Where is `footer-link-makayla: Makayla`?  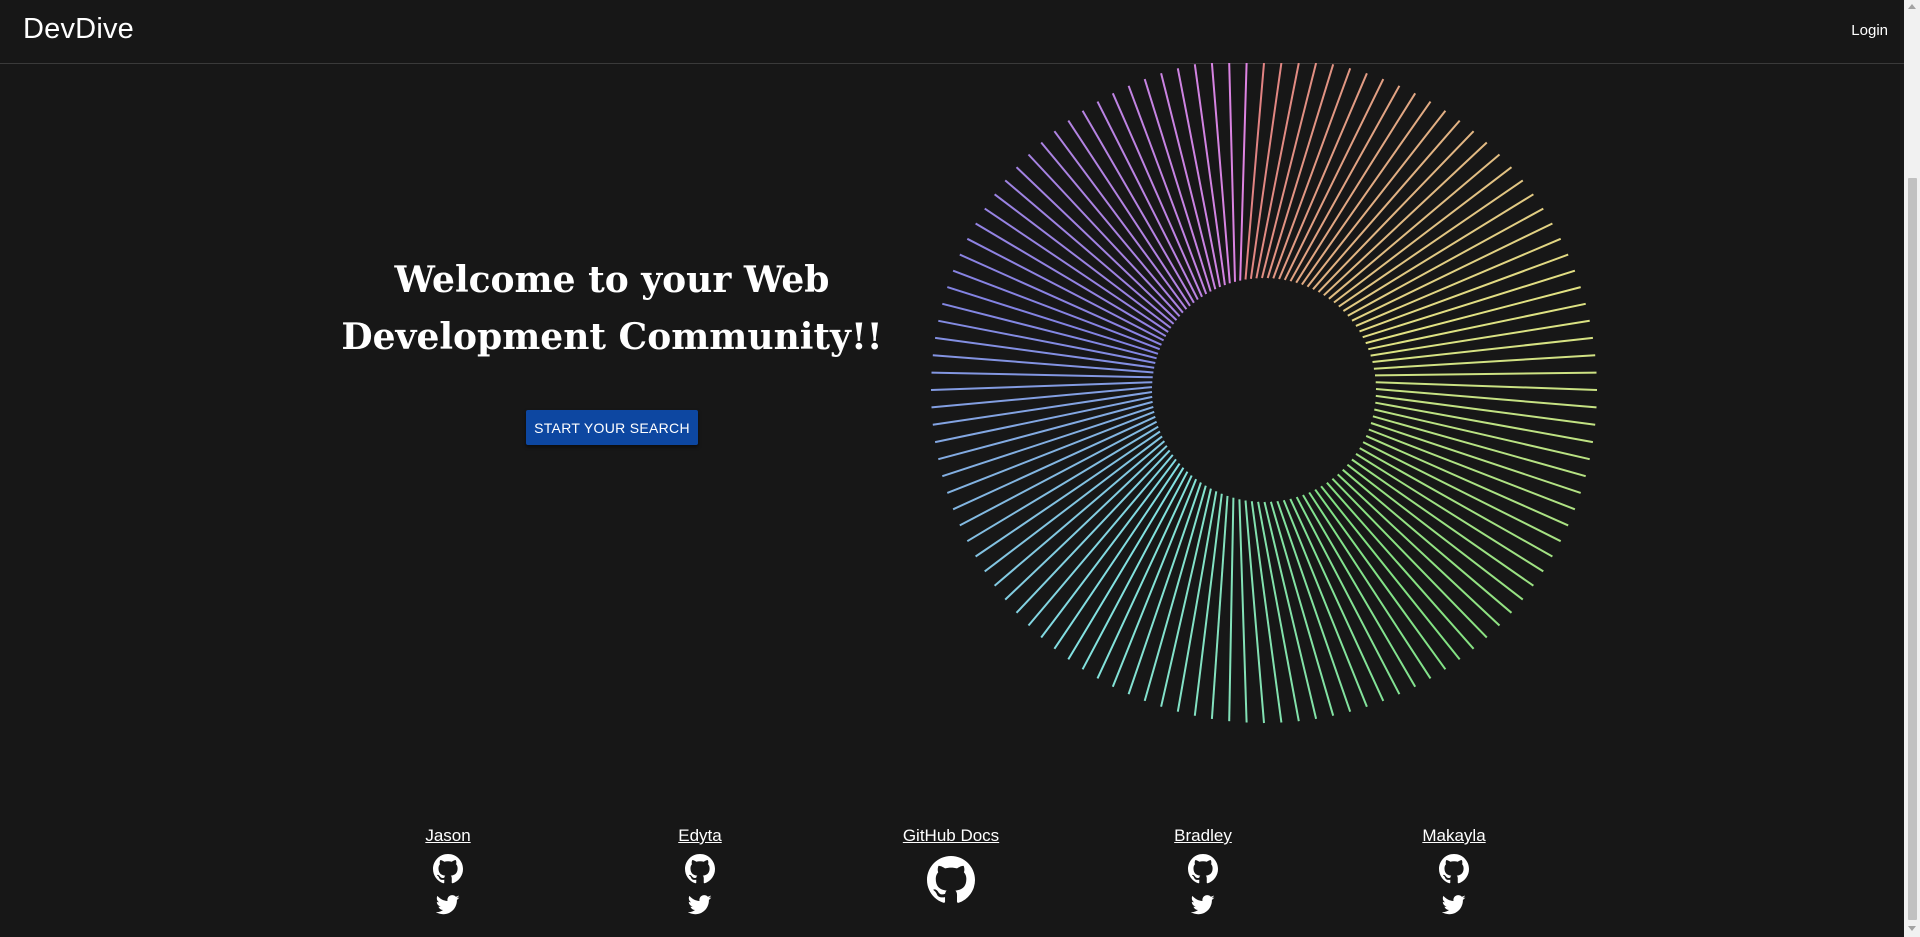
footer-link-makayla: Makayla is located at coordinates (1454, 836).